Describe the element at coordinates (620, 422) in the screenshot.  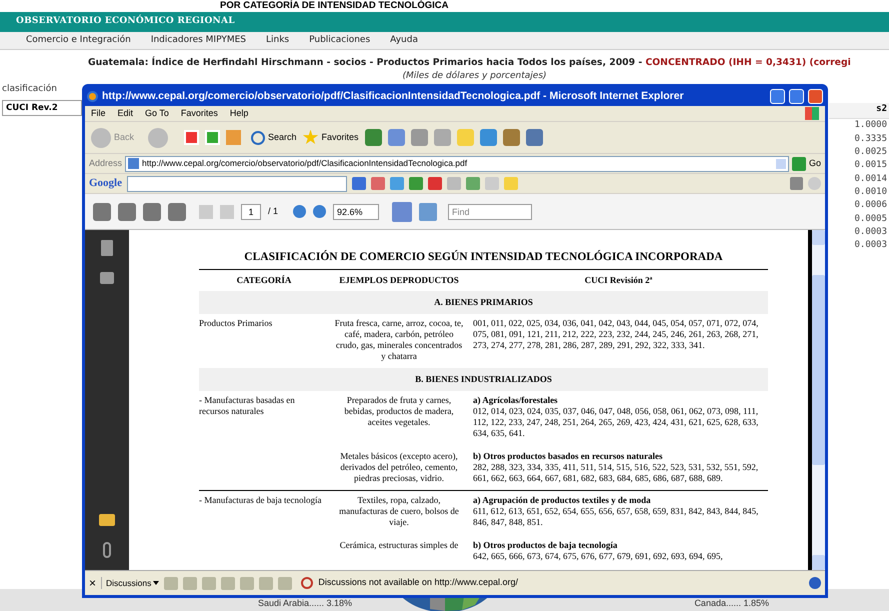
I see `code-list: 012, 014, 023, 024, 035, 037, 046, 047, 048, 056, 058, 061, 062, 073, 098, 111, 112, 122, 233, 247, 248, 251, 264, 265, 269, 423, 424, 431, 621, 625, 628, 633, 634, 635, 641.` at that location.